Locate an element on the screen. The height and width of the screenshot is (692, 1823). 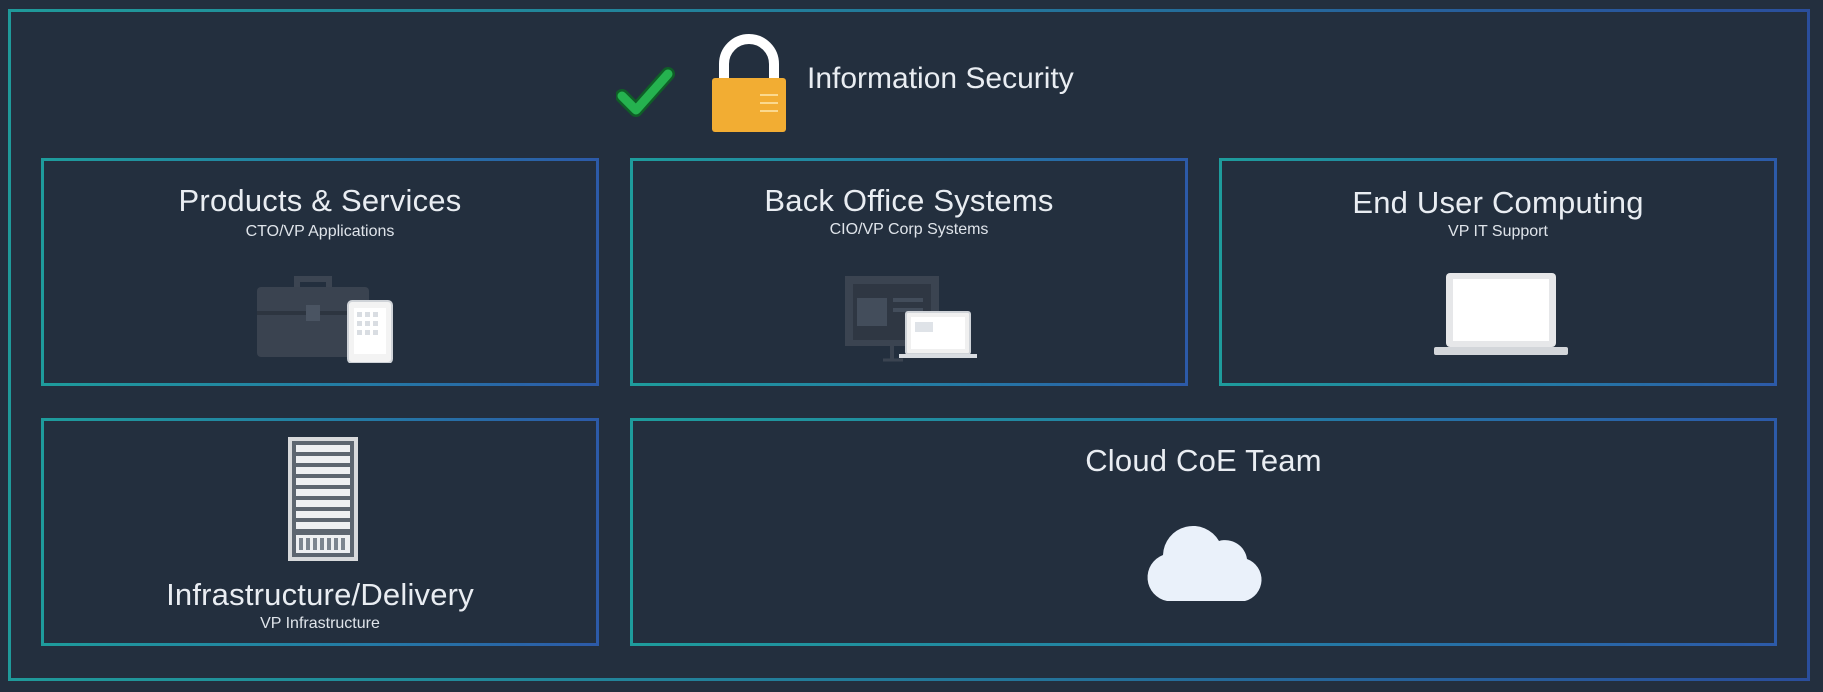
back-office-systems-box: Back Office Systems CIO/VP Corp Systems is located at coordinates (909, 272).